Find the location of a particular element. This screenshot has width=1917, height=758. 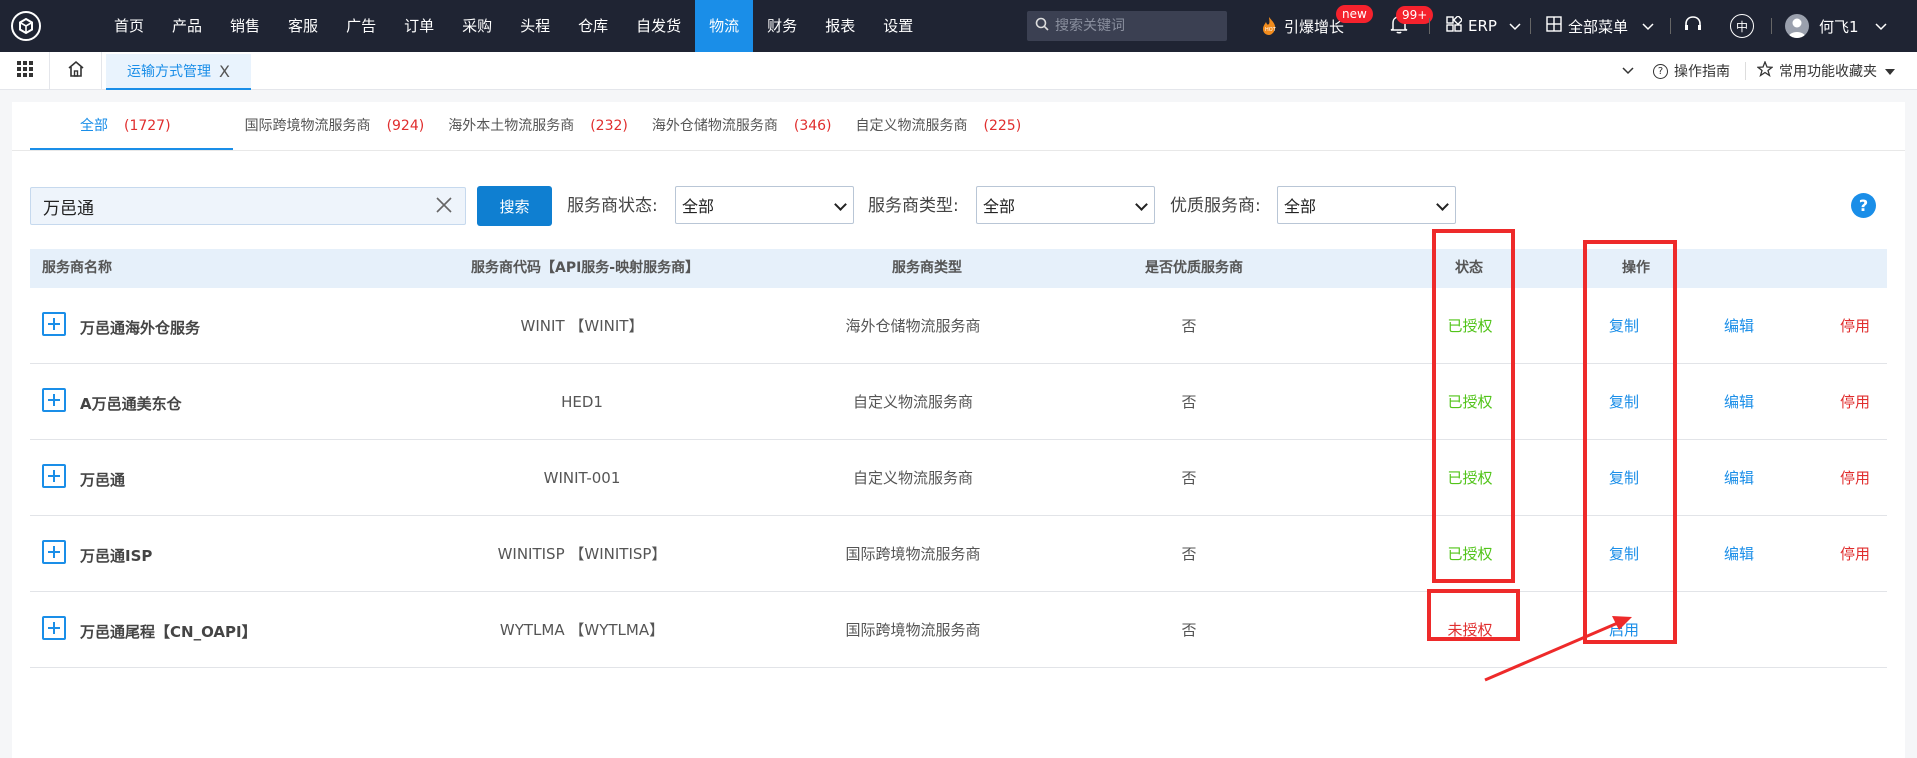

nav-item: 销售 is located at coordinates (245, 26).